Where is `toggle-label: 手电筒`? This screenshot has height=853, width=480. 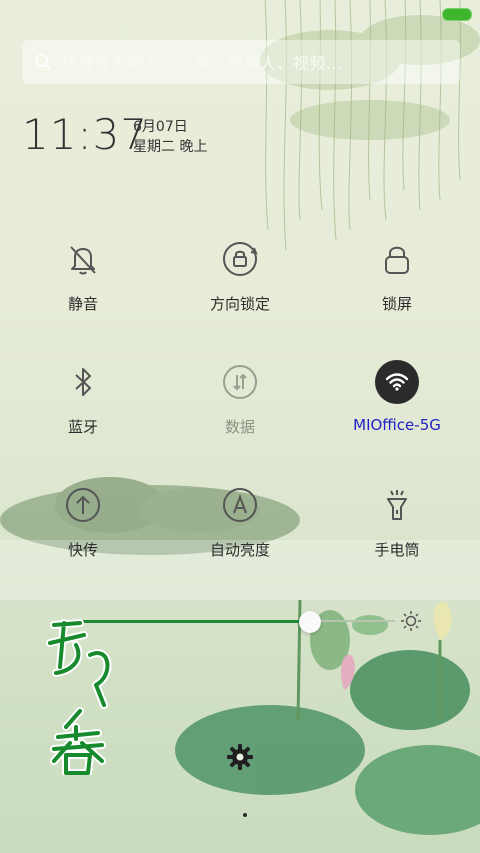
toggle-label: 手电筒 is located at coordinates (397, 550).